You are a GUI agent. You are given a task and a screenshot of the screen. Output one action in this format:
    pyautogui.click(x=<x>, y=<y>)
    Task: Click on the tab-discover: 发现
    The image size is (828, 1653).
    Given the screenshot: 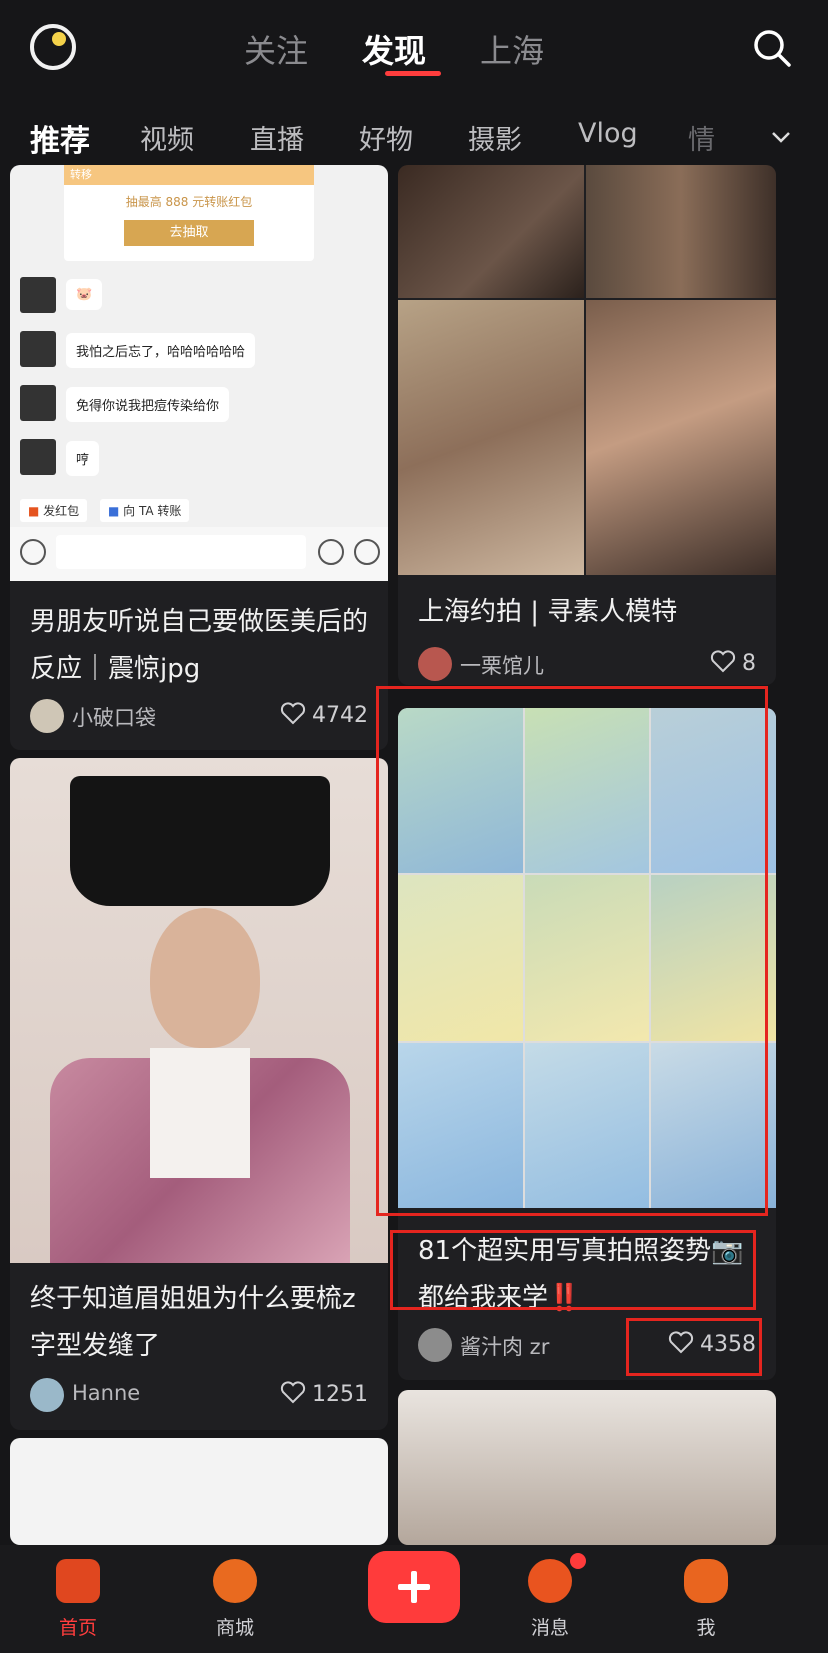 What is the action you would take?
    pyautogui.click(x=394, y=49)
    